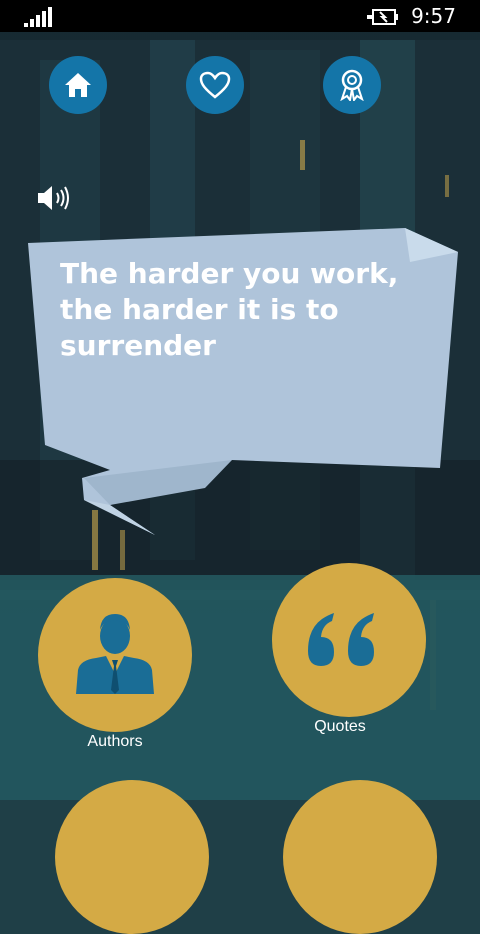 The image size is (480, 934). I want to click on person-icon, so click(115, 654).